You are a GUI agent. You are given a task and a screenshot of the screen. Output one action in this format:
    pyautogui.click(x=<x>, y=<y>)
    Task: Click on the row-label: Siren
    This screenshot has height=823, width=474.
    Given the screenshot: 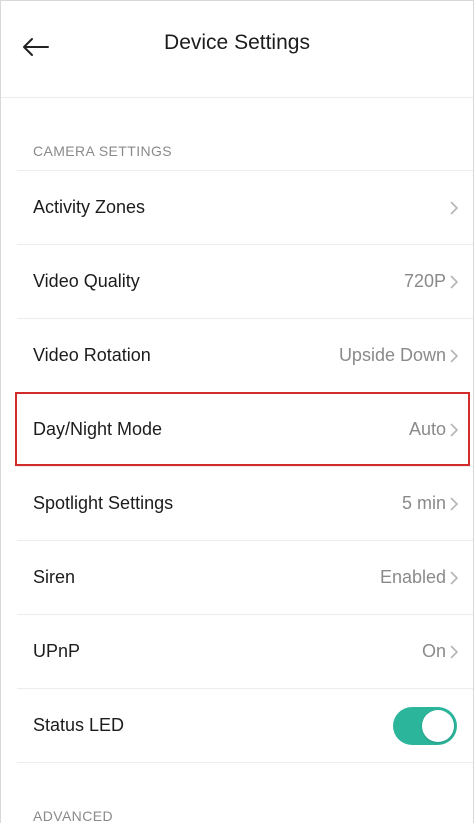 What is the action you would take?
    pyautogui.click(x=54, y=577)
    